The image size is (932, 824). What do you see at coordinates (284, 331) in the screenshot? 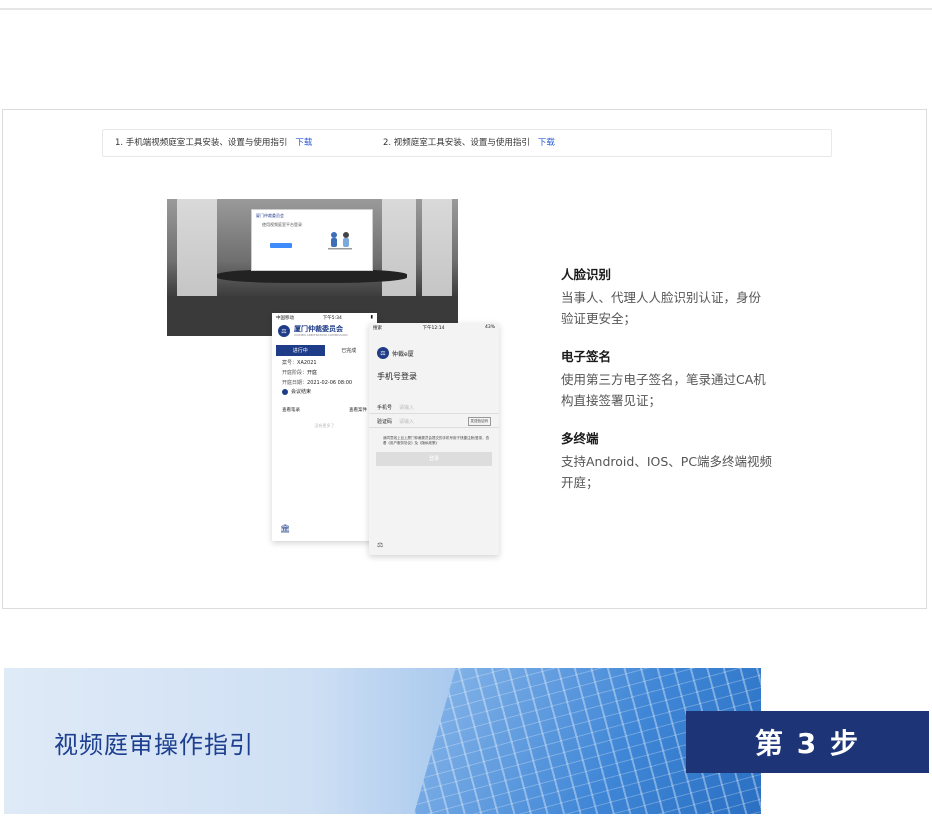
I see `commission-seal-icon: ⚖` at bounding box center [284, 331].